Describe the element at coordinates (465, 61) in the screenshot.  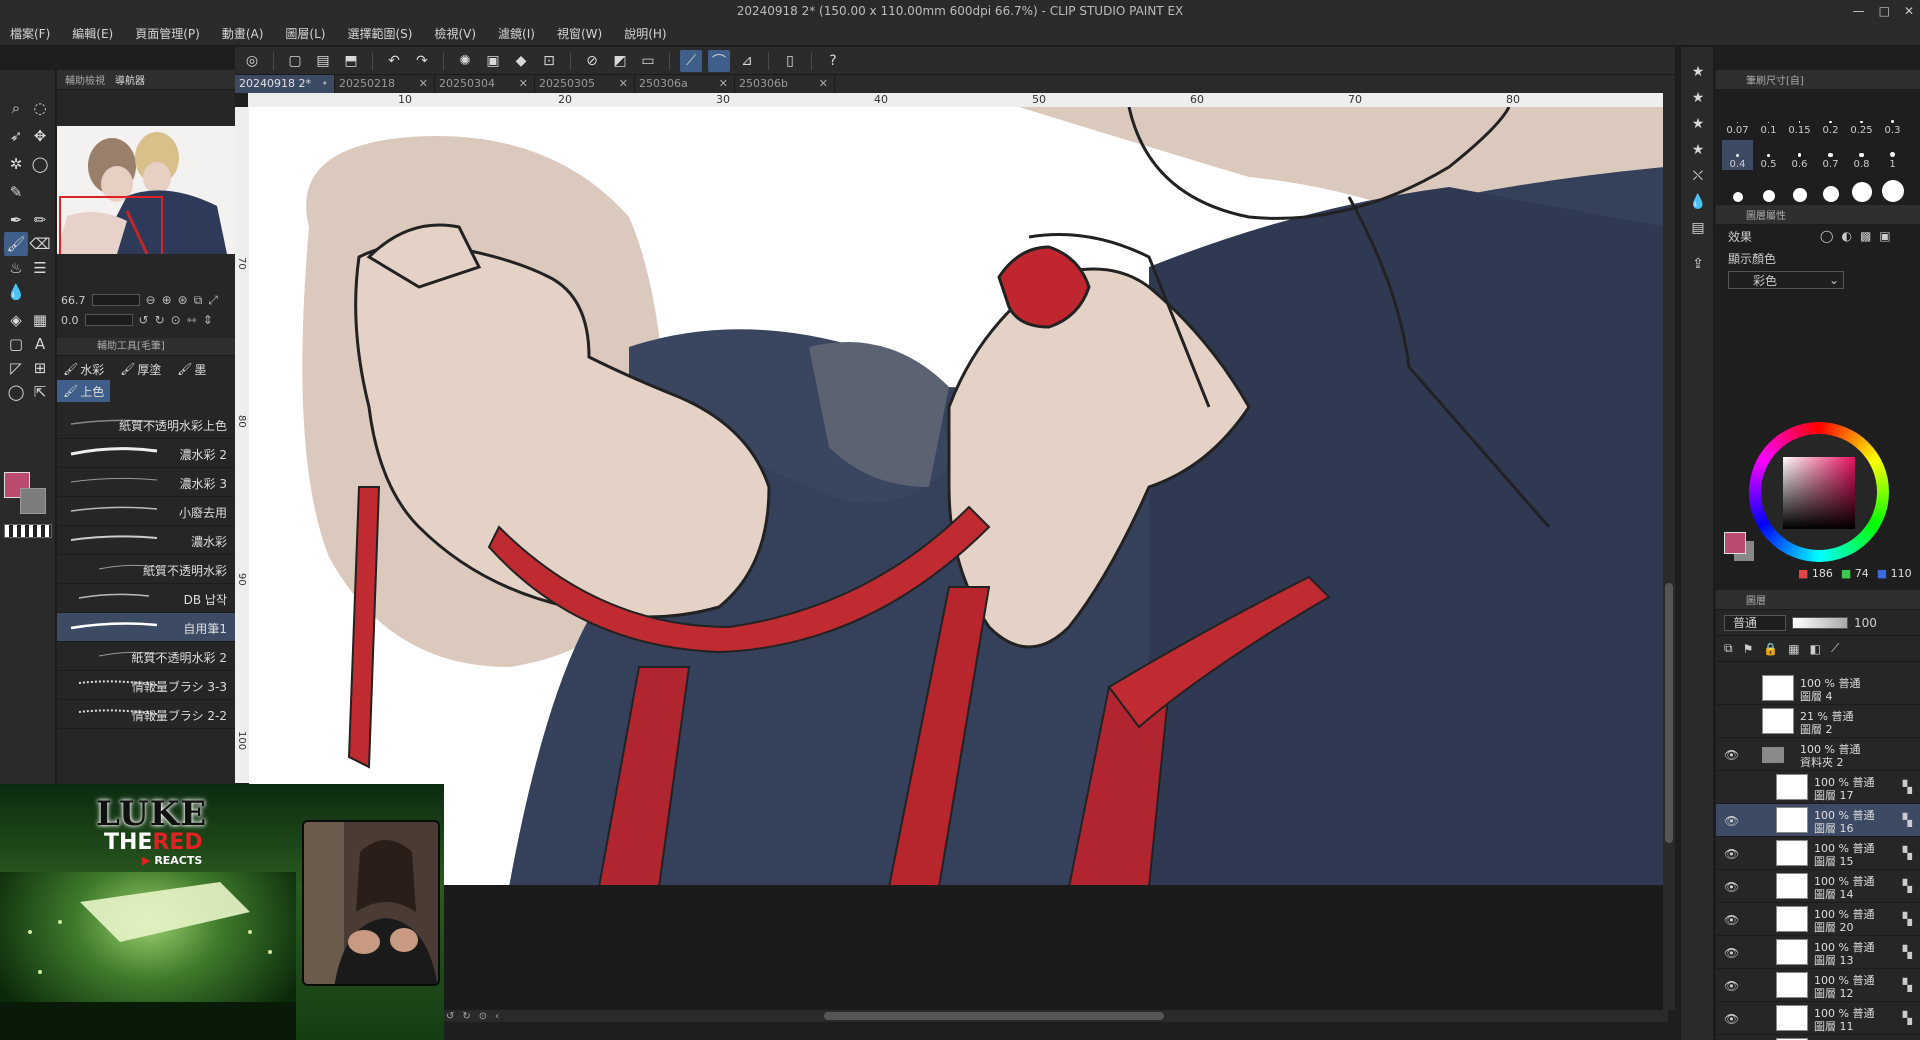
I see `clear-icon: ✺` at that location.